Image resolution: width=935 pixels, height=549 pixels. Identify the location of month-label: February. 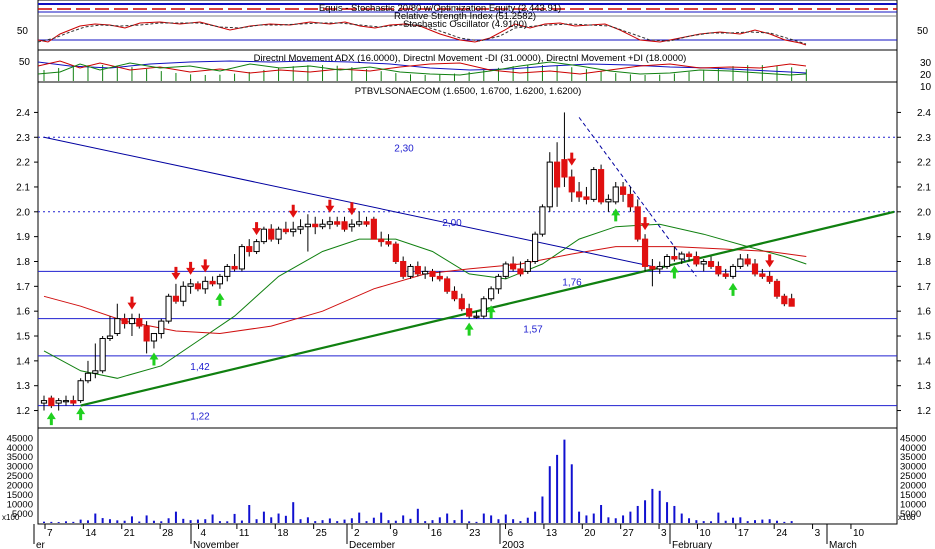
(692, 544).